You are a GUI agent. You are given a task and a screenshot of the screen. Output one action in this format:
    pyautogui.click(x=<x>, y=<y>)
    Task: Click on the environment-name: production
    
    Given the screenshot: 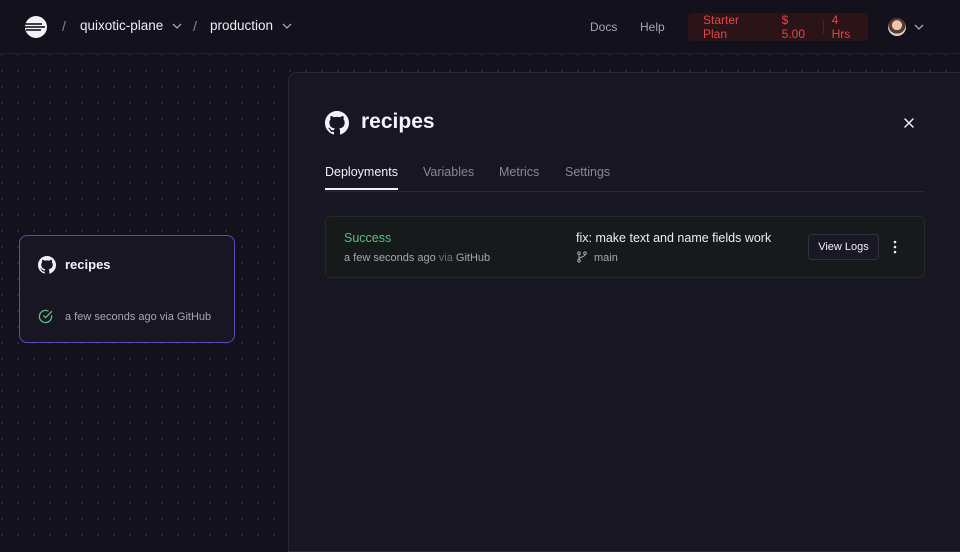 What is the action you would take?
    pyautogui.click(x=242, y=25)
    